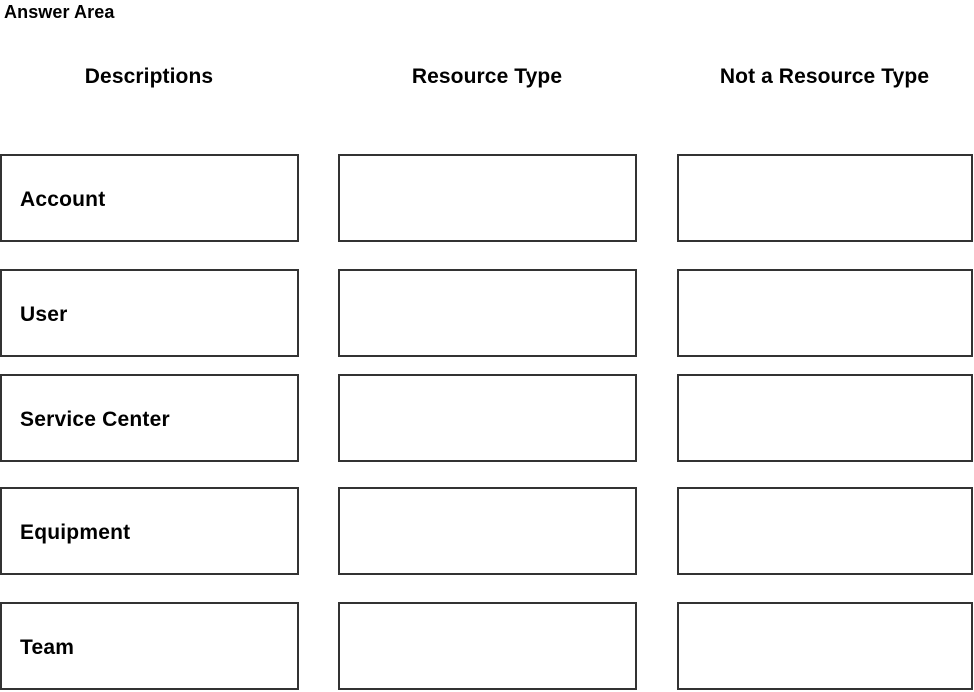  I want to click on resource-type-slot-service-center, so click(487, 418).